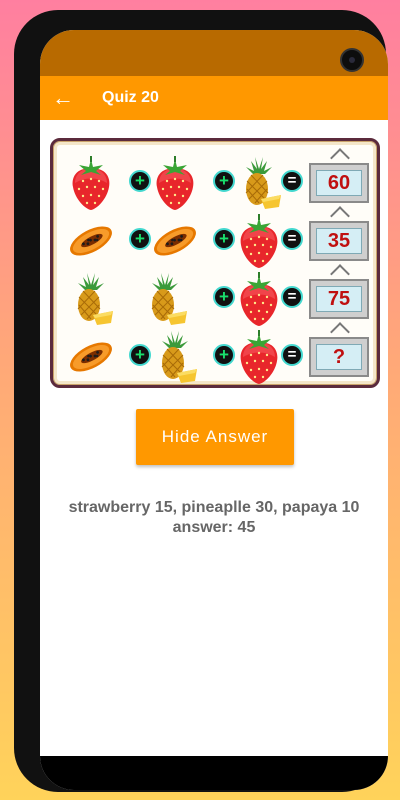 The width and height of the screenshot is (400, 800). Describe the element at coordinates (214, 527) in the screenshot. I see `answer-result: answer: 45` at that location.